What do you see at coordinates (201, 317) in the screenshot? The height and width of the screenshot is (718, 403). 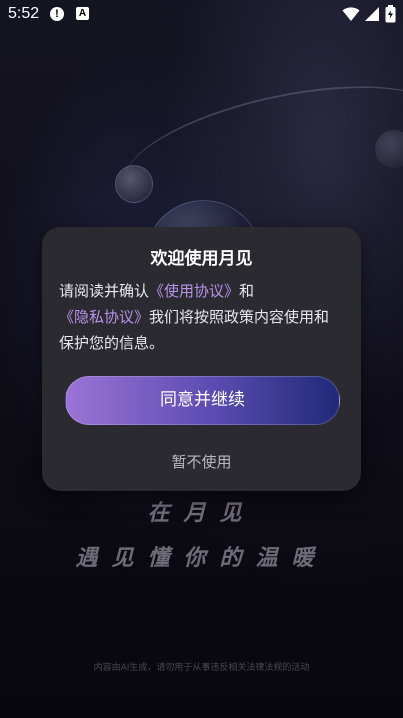 I see `dialog-body: 请阅读并确认《使用协议》和《隐私协议》我们将按照政策内容使用和保护您的信息。` at bounding box center [201, 317].